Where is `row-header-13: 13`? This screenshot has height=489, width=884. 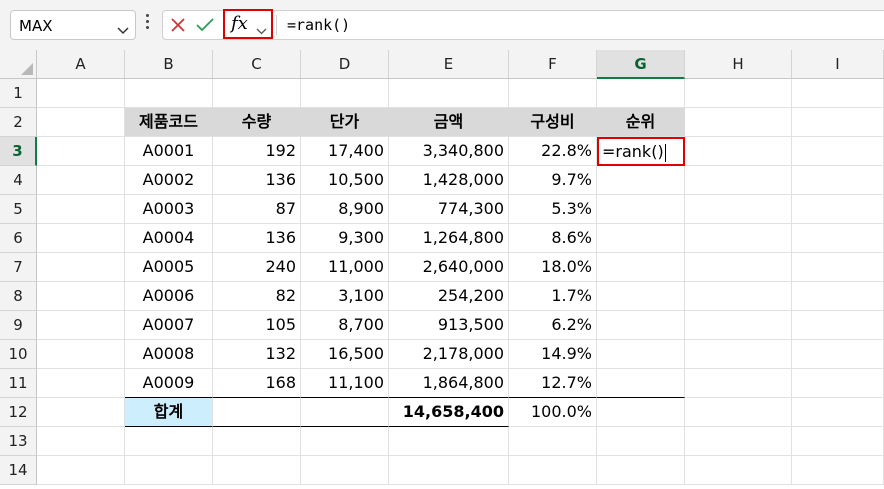
row-header-13: 13 is located at coordinates (18, 441).